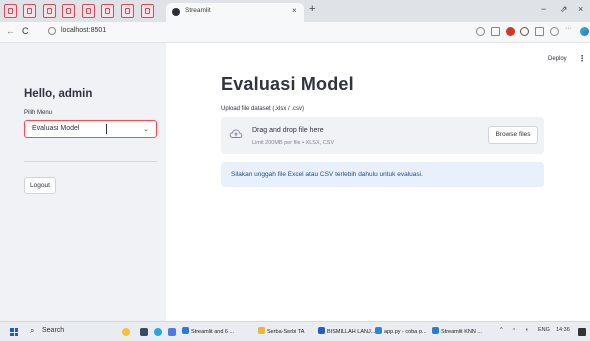 The height and width of the screenshot is (341, 590). I want to click on taskbar-app-label: Serba-Serbi TA, so click(286, 332).